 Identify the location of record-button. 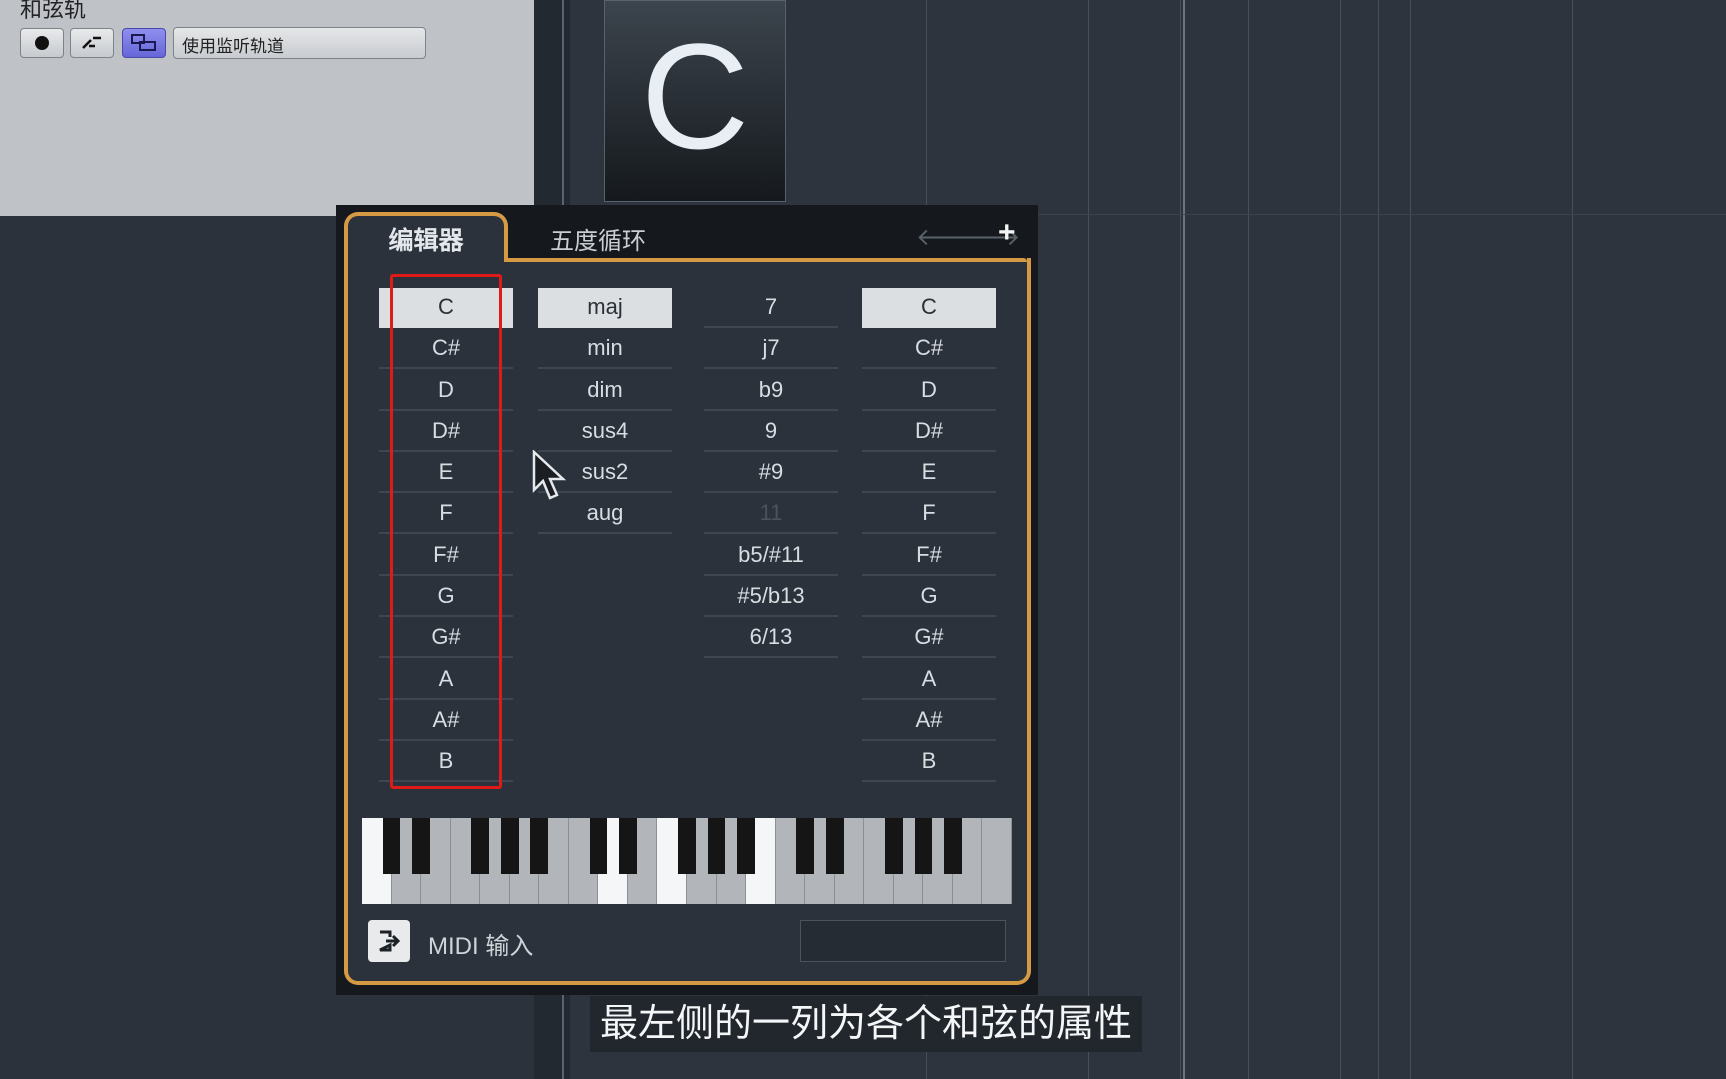
(42, 43).